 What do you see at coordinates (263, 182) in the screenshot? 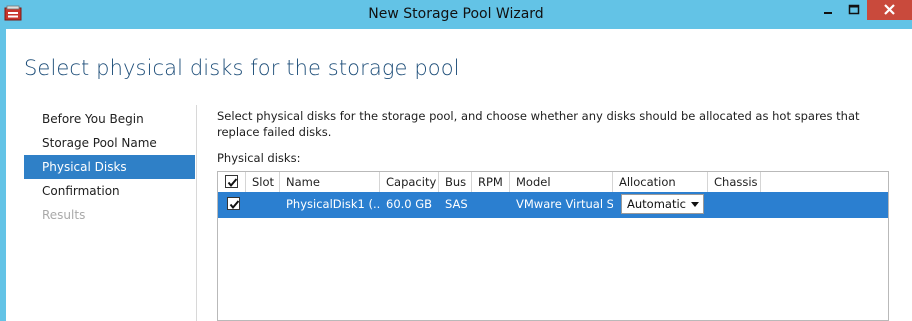
I see `column-header-slot: Slot` at bounding box center [263, 182].